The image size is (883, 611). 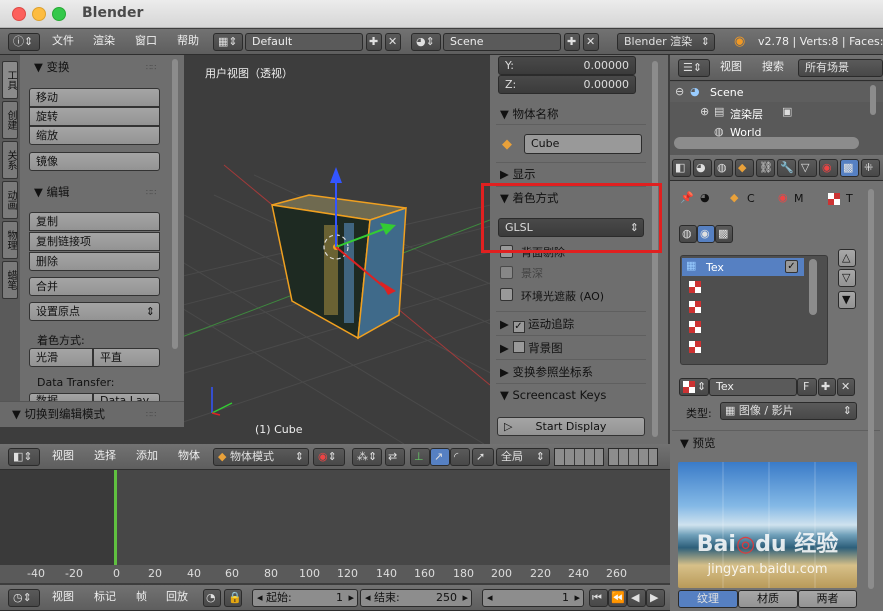 What do you see at coordinates (502, 42) in the screenshot?
I see `scene-name-field: Scene` at bounding box center [502, 42].